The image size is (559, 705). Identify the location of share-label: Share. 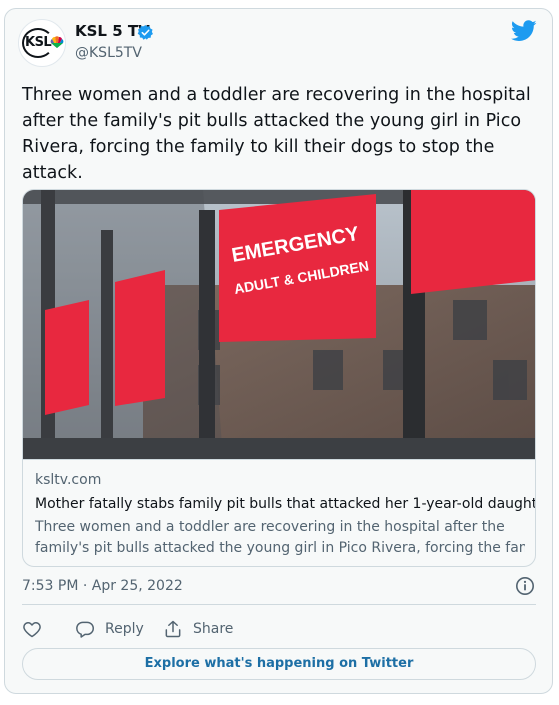
(213, 629).